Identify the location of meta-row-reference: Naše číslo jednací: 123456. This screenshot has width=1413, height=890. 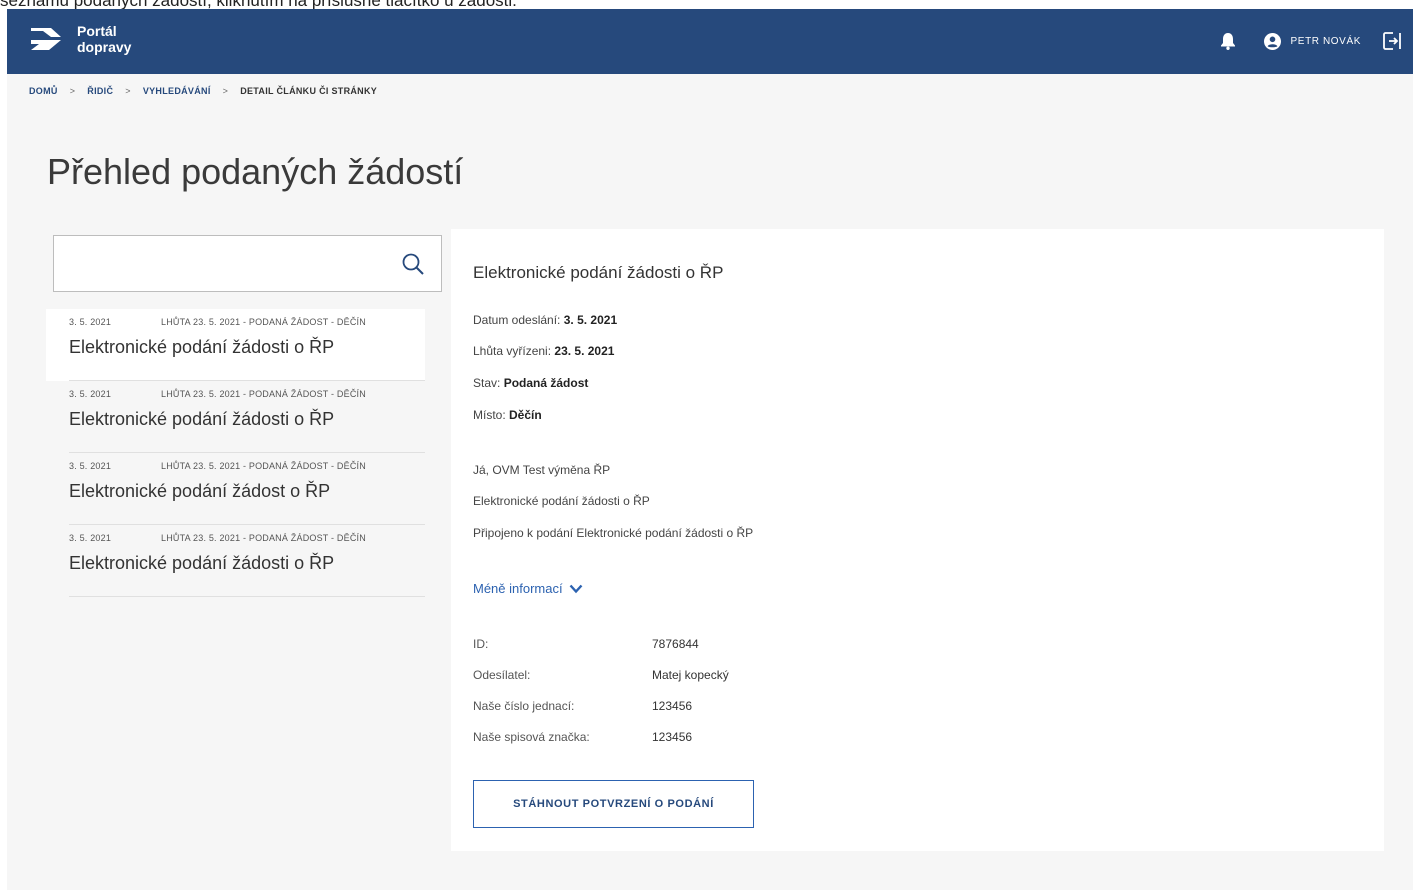
(582, 706).